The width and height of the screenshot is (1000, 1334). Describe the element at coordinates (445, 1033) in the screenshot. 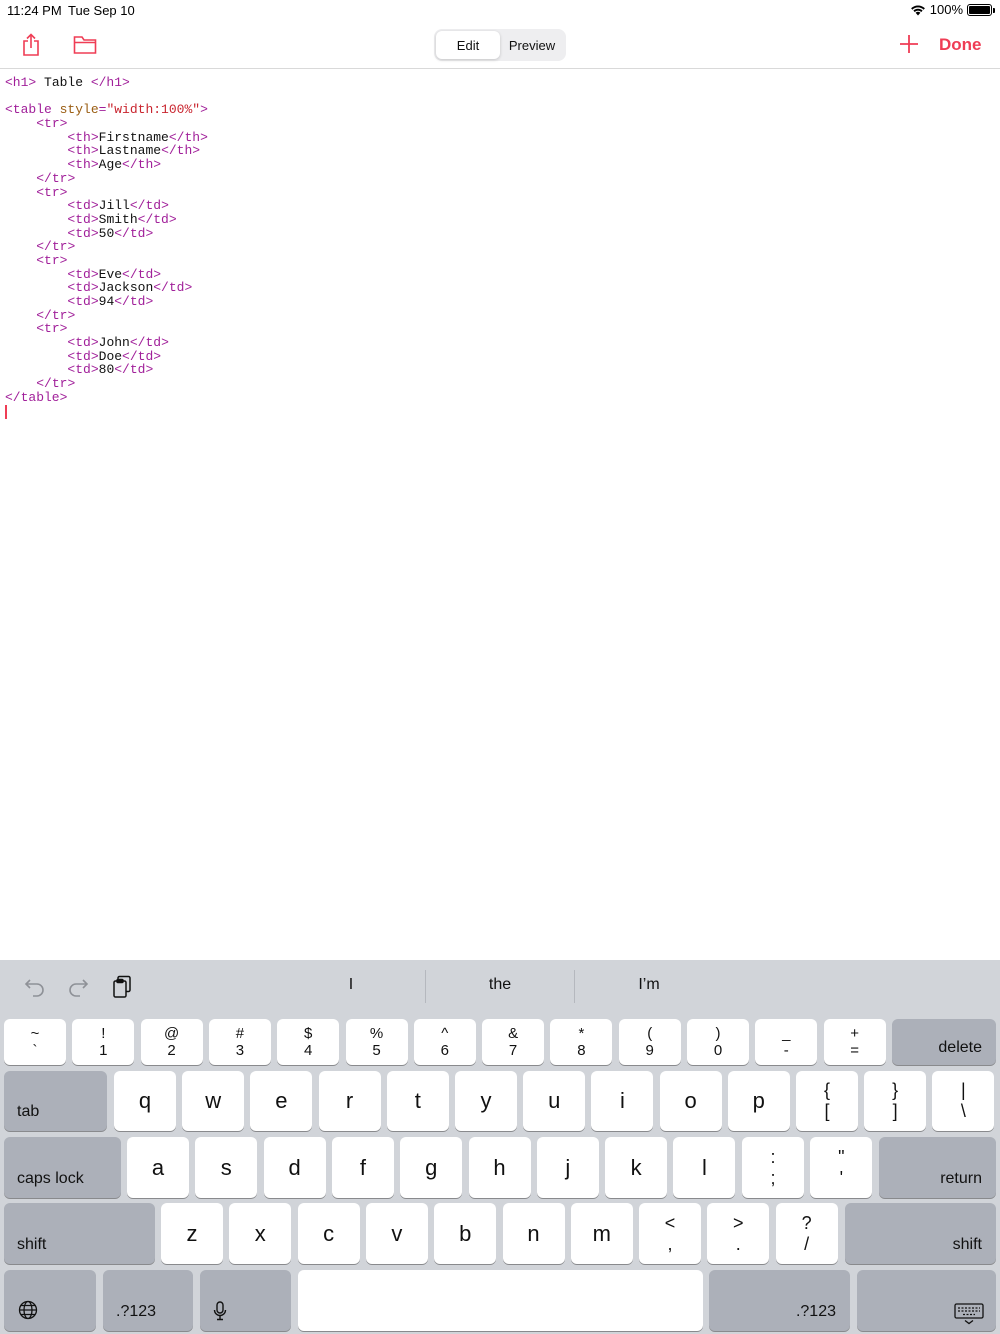

I see `key-top-symbol: ^` at that location.